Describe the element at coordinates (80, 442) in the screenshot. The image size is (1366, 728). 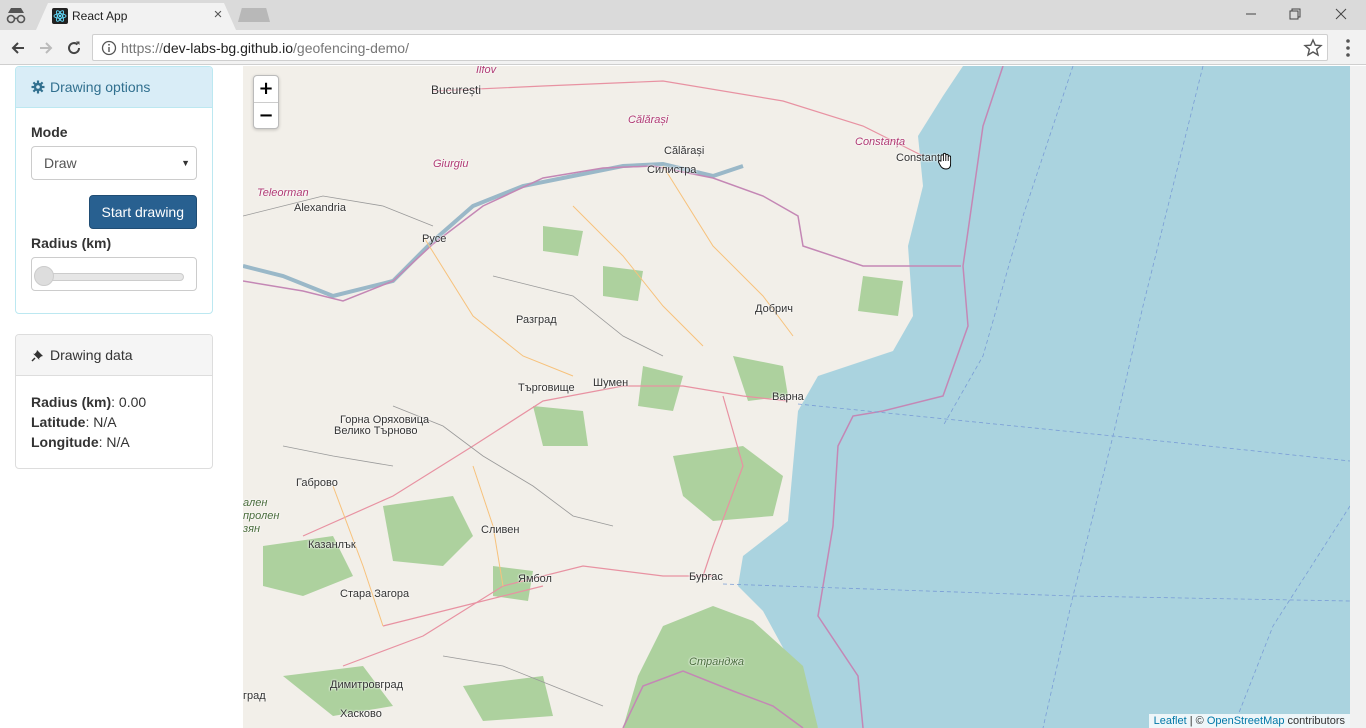
I see `longitude-data: Longitude: N/A` at that location.